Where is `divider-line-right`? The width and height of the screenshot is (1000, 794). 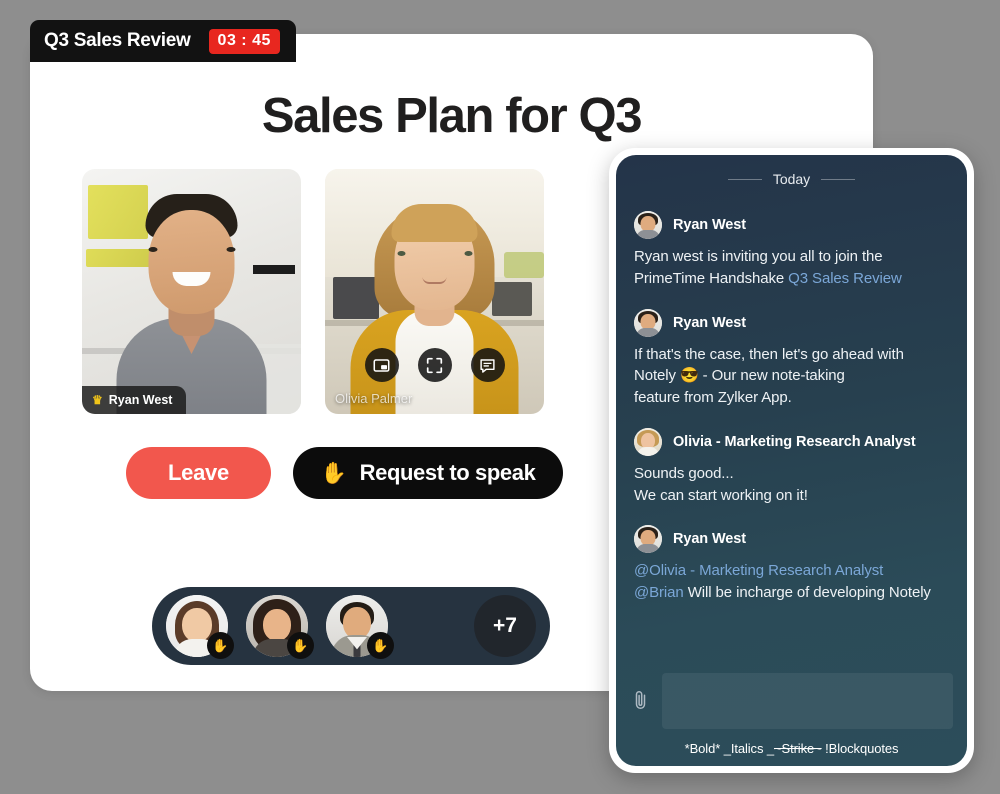
divider-line-right is located at coordinates (838, 179).